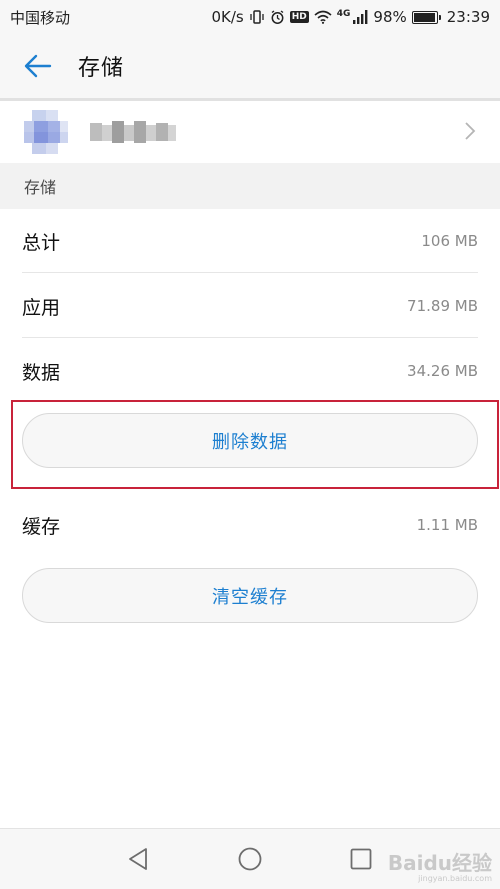 This screenshot has height=889, width=500. What do you see at coordinates (250, 186) in the screenshot?
I see `section-header: 存储` at bounding box center [250, 186].